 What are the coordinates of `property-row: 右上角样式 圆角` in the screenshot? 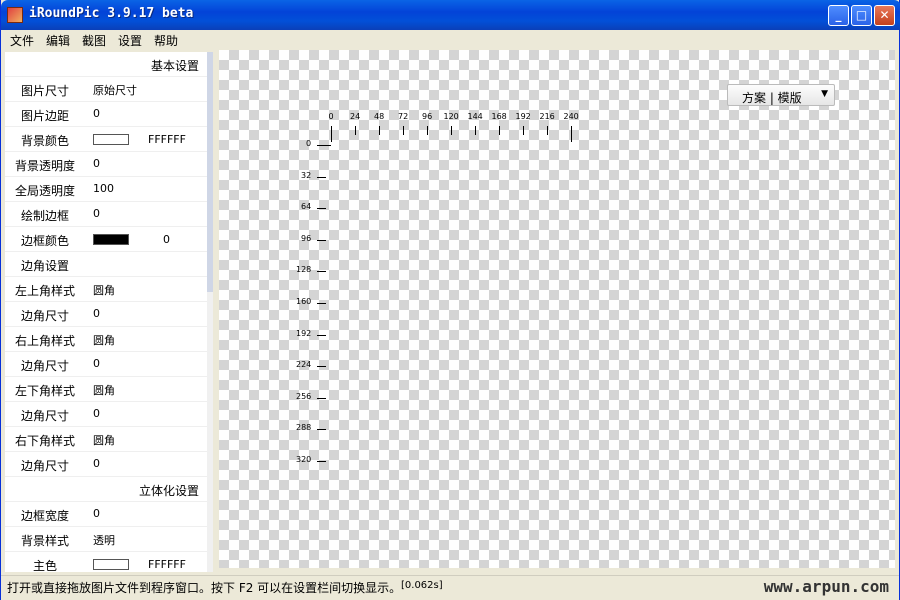 It's located at (107, 339).